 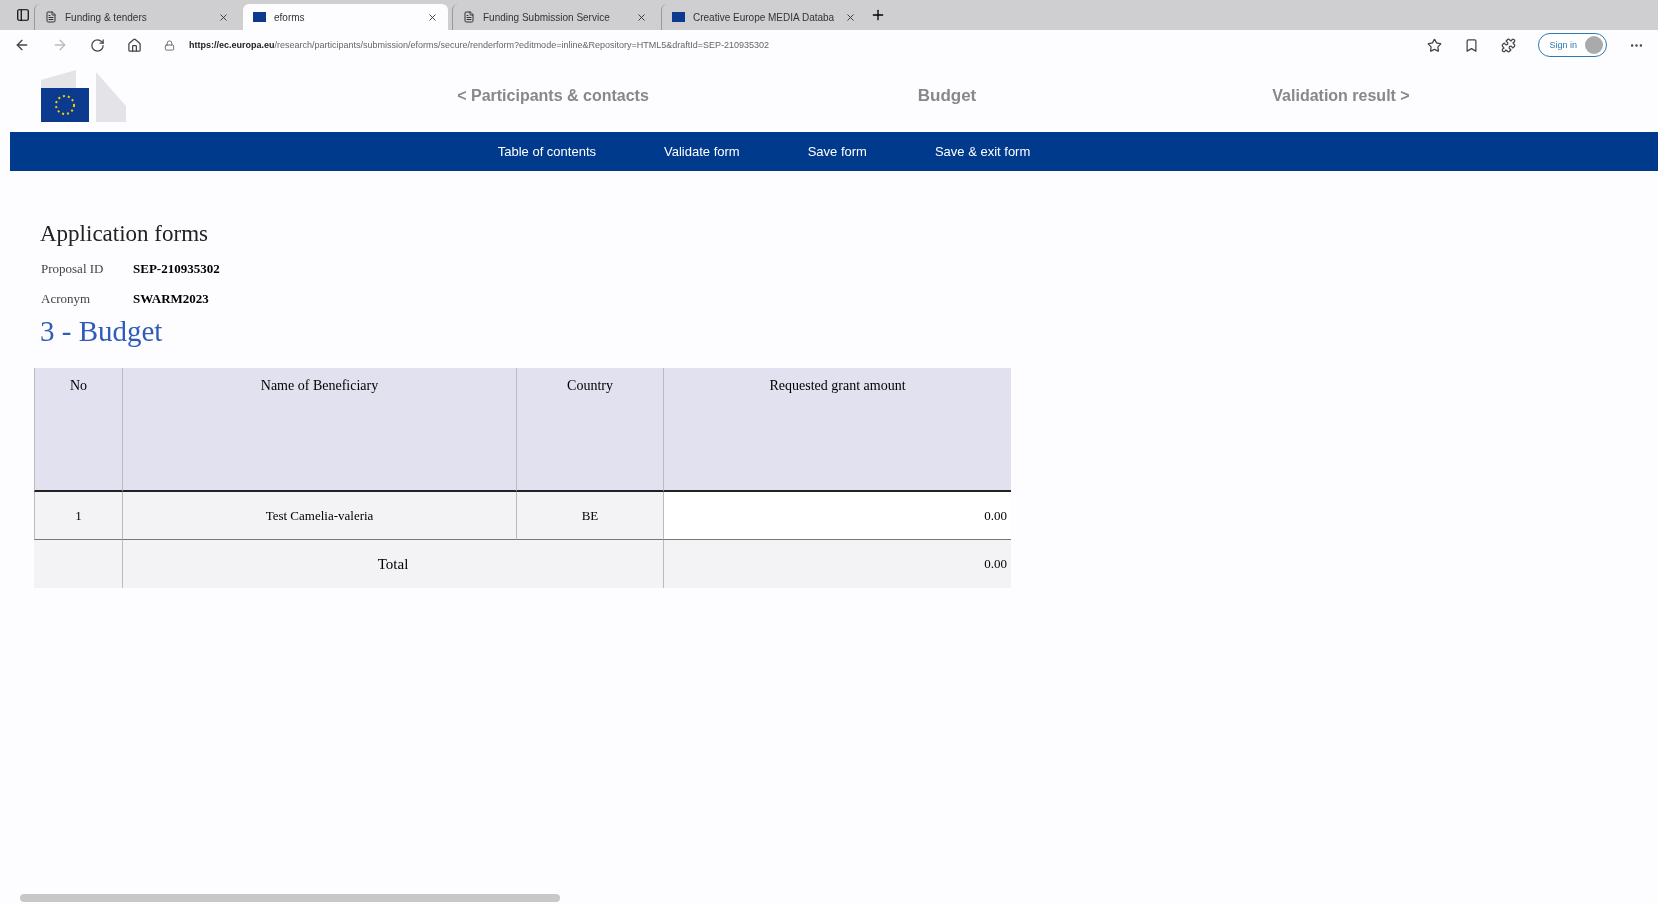 I want to click on avatar-icon, so click(x=1594, y=45).